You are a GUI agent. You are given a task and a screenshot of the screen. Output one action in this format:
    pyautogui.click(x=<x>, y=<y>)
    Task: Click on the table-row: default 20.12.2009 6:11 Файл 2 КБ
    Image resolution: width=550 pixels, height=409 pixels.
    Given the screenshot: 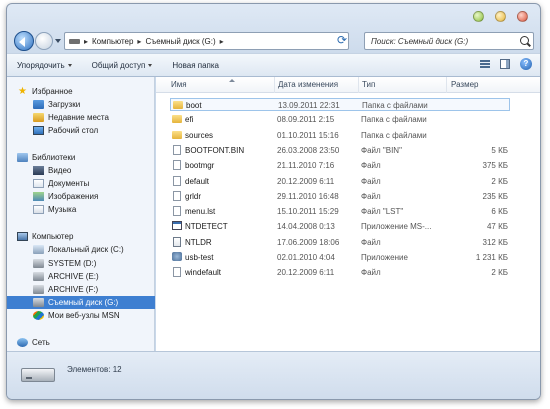 What is the action you would take?
    pyautogui.click(x=340, y=181)
    